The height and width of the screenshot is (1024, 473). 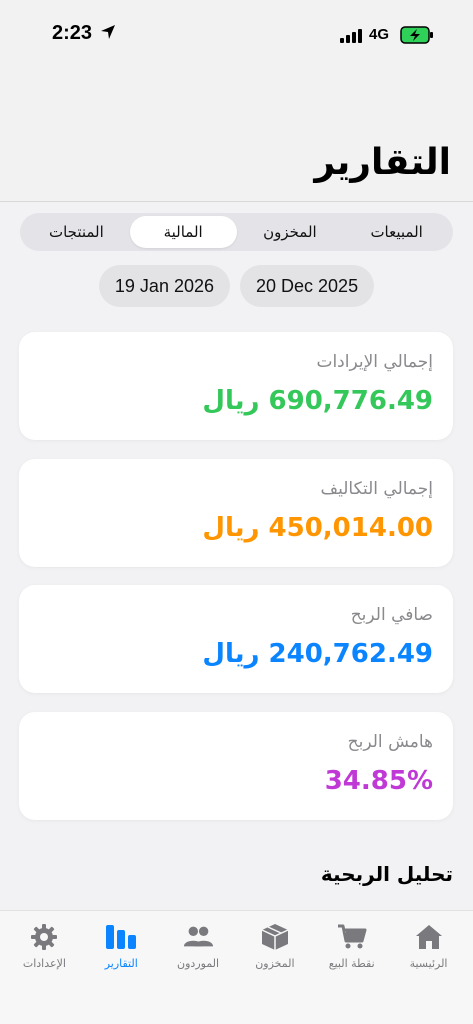 I want to click on tab-pos: نقطة البيع, so click(x=352, y=973).